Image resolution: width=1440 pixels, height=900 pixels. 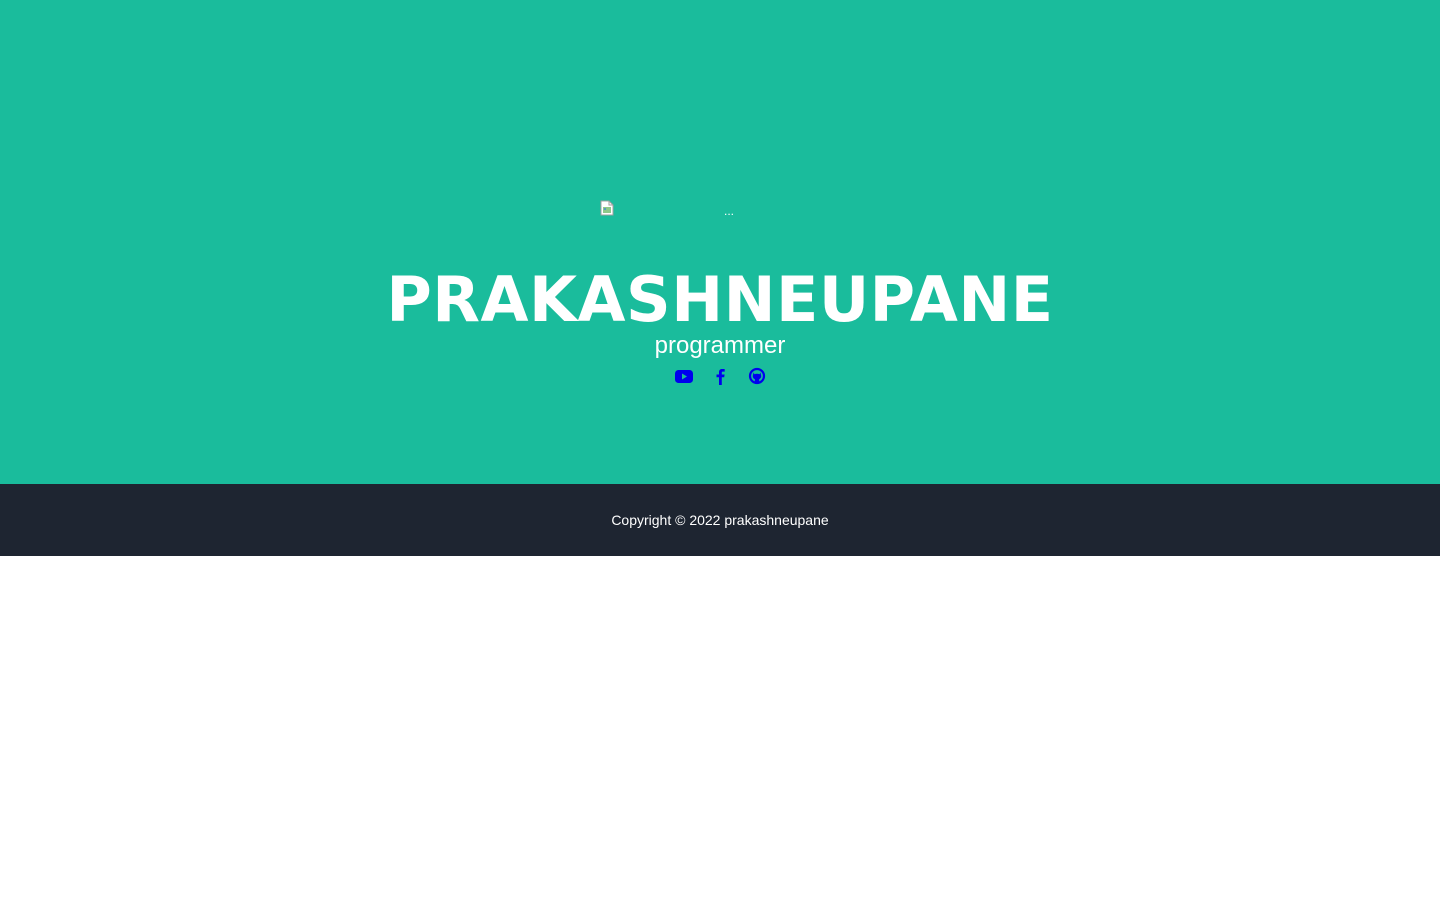 I want to click on social-links, so click(x=720, y=376).